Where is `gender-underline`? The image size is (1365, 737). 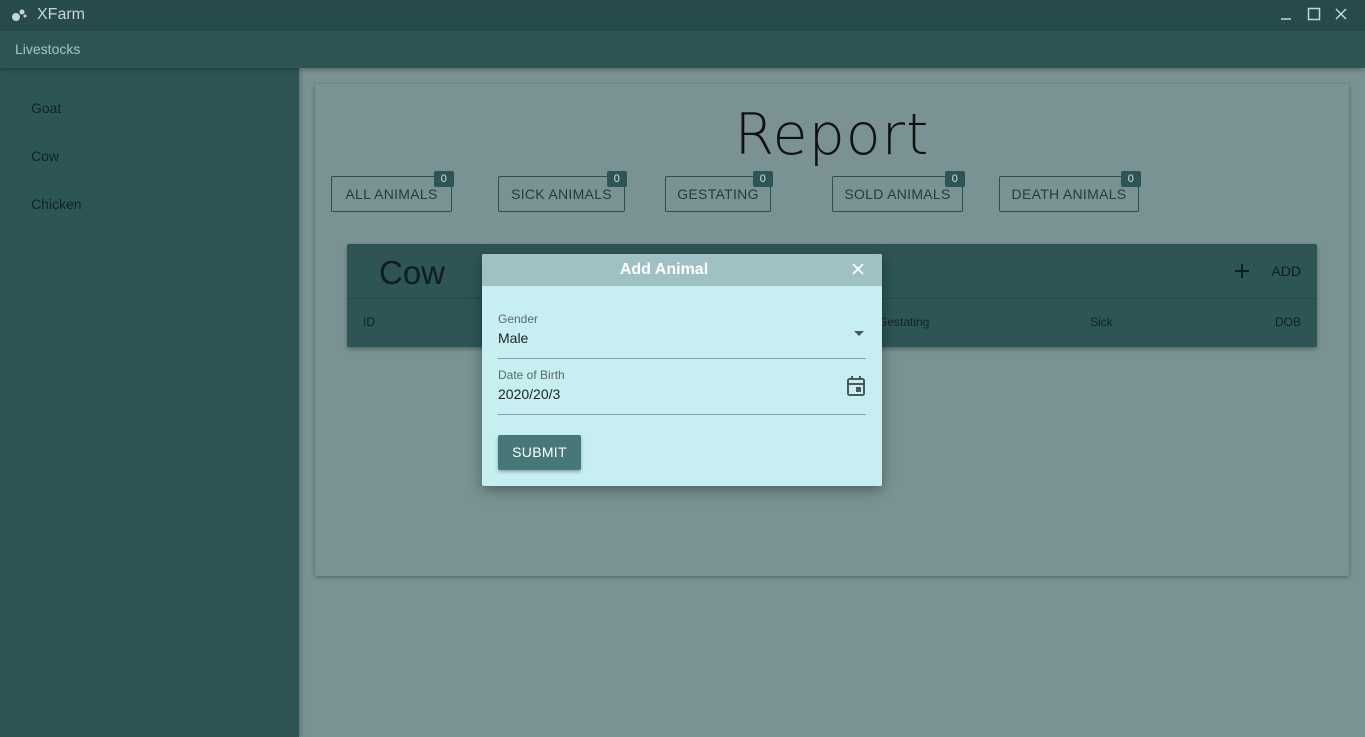 gender-underline is located at coordinates (682, 358).